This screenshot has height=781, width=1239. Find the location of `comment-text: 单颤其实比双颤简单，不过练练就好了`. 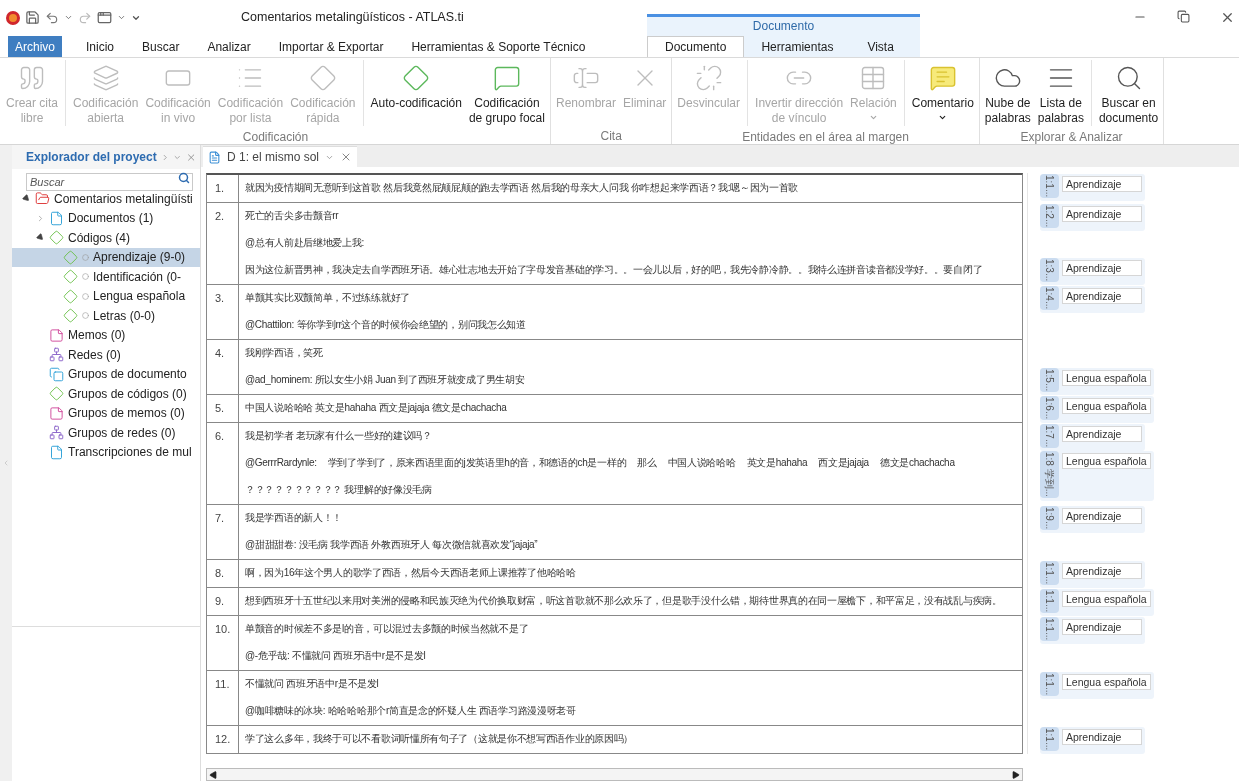

comment-text: 单颤其实比双颤简单，不过练练就好了 is located at coordinates (327, 298).